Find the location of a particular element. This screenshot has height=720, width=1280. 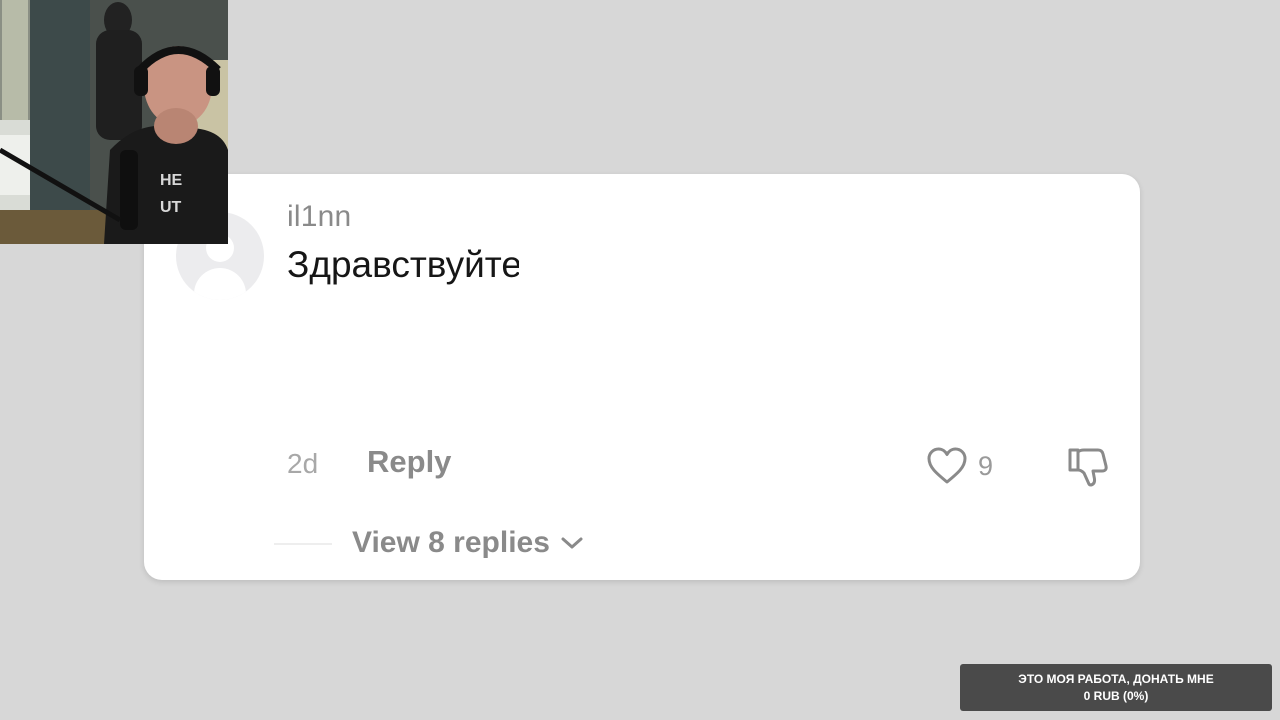

donation-banner: ЭТО МОЯ РАБОТА, ДОНАТЬ МНЕ 0 RUB (0%) is located at coordinates (1116, 687).